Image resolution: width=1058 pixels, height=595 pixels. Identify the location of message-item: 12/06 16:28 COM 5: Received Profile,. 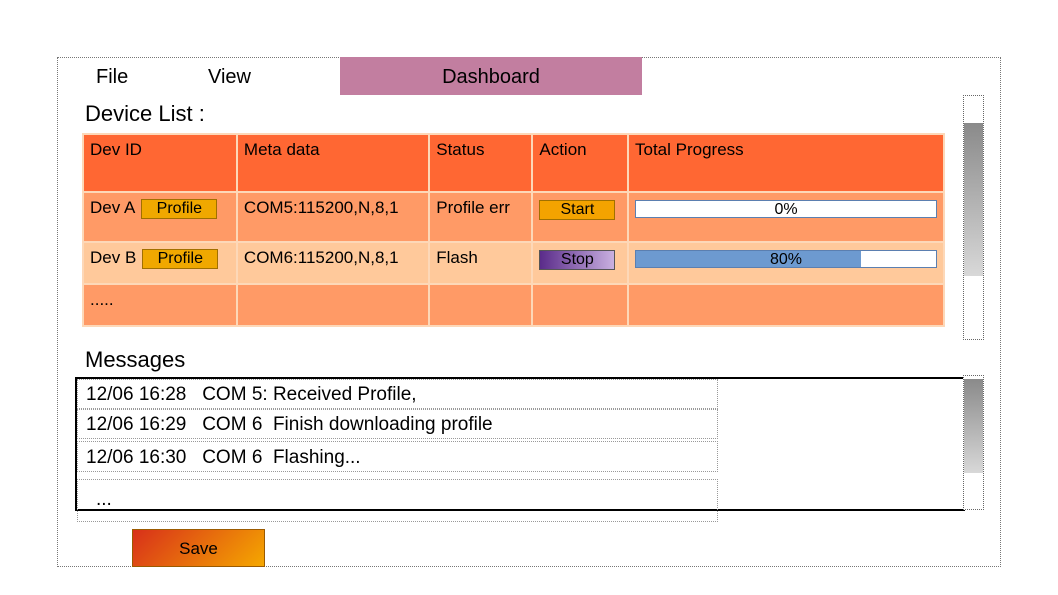
(397, 394).